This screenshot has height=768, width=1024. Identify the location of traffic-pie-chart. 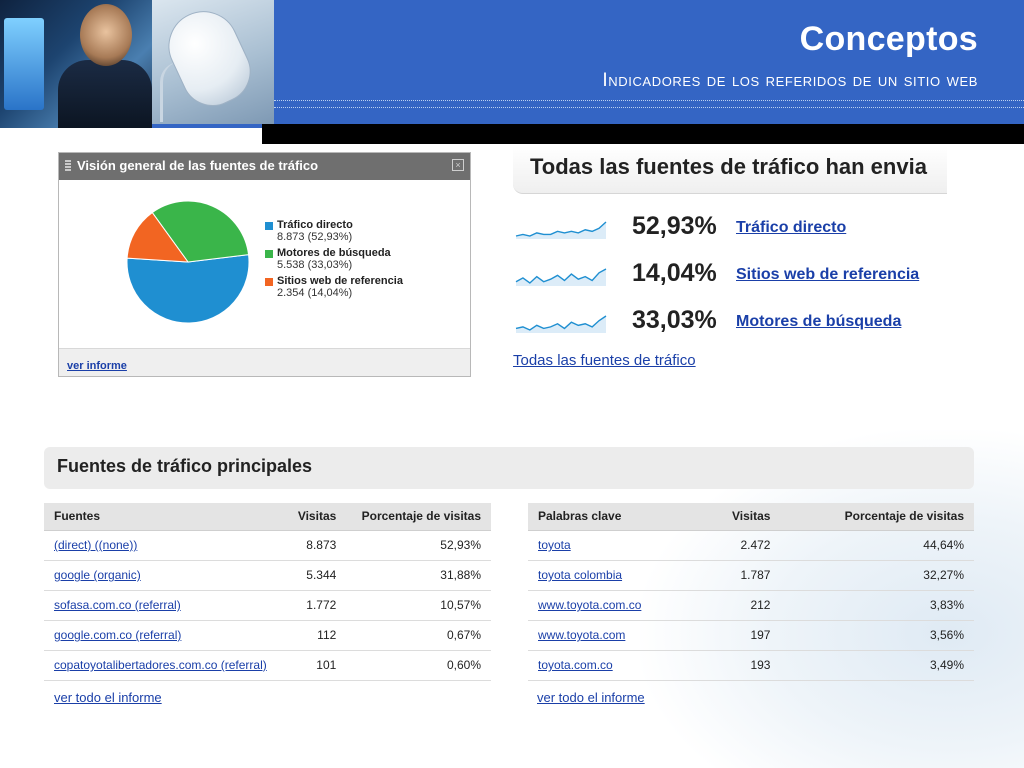
(188, 262).